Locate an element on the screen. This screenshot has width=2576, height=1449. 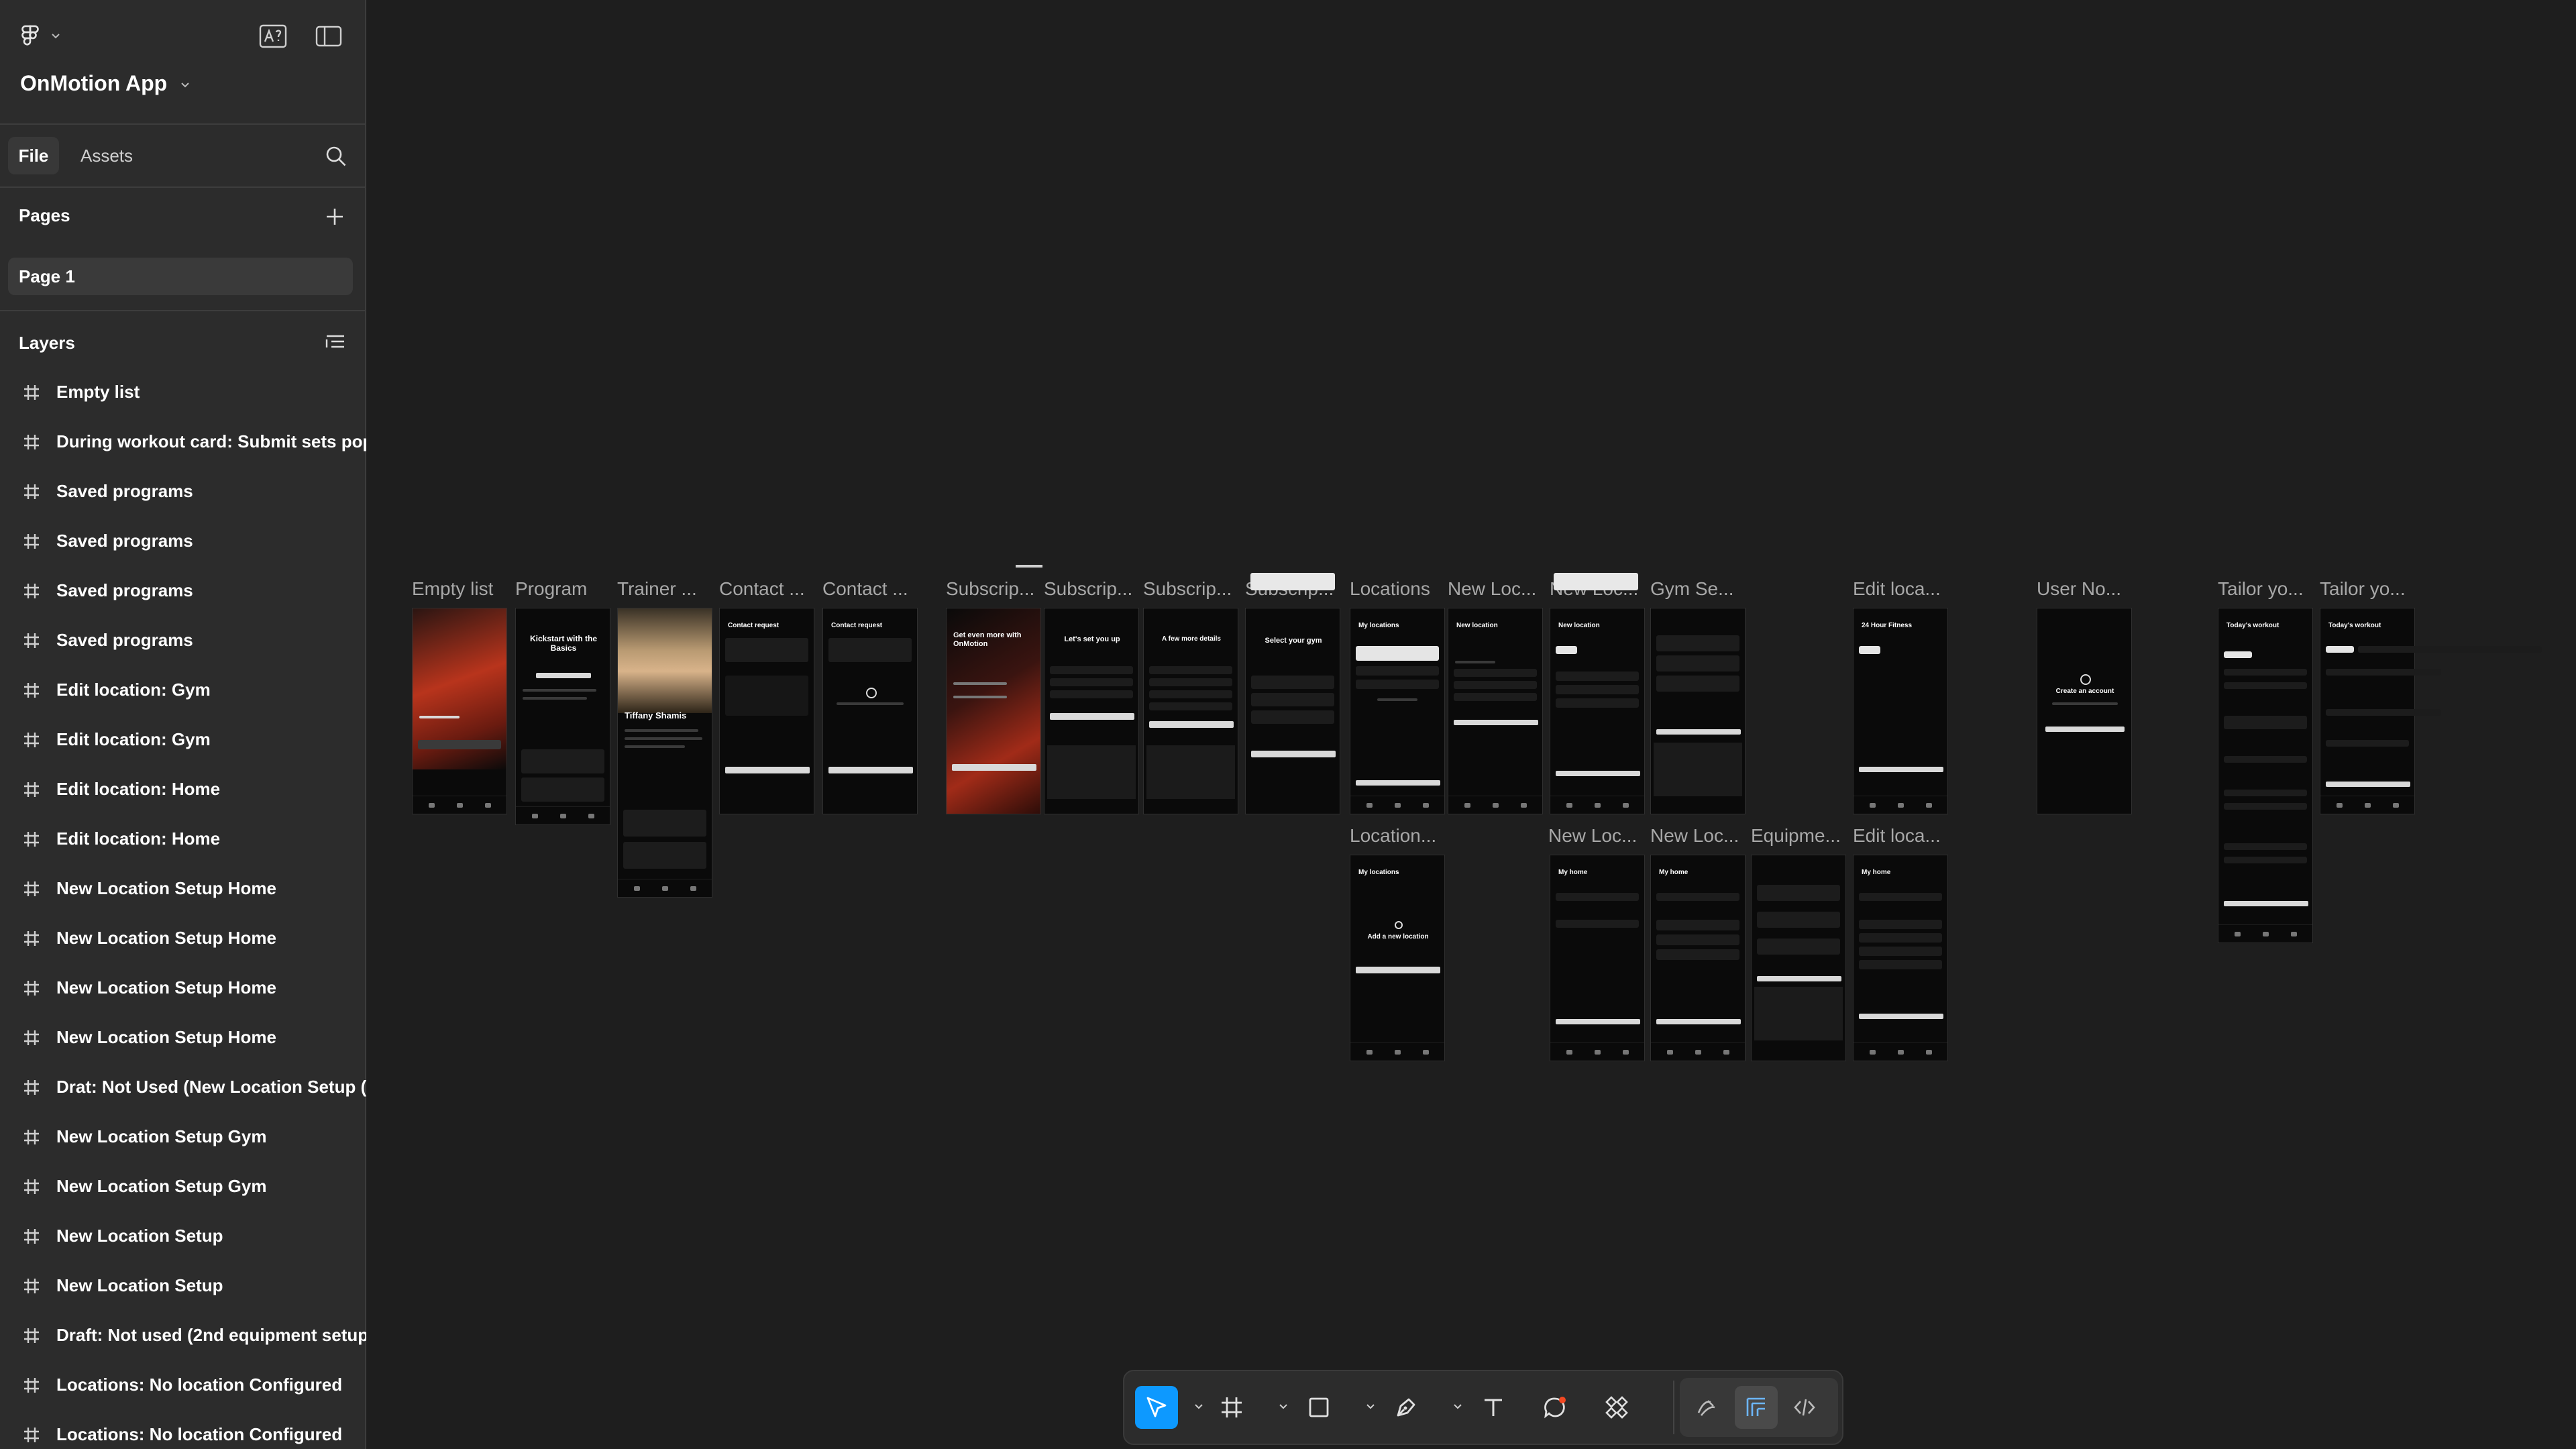
layer-item: Draft: Not used (2nd equipment setup is located at coordinates (183, 1334).